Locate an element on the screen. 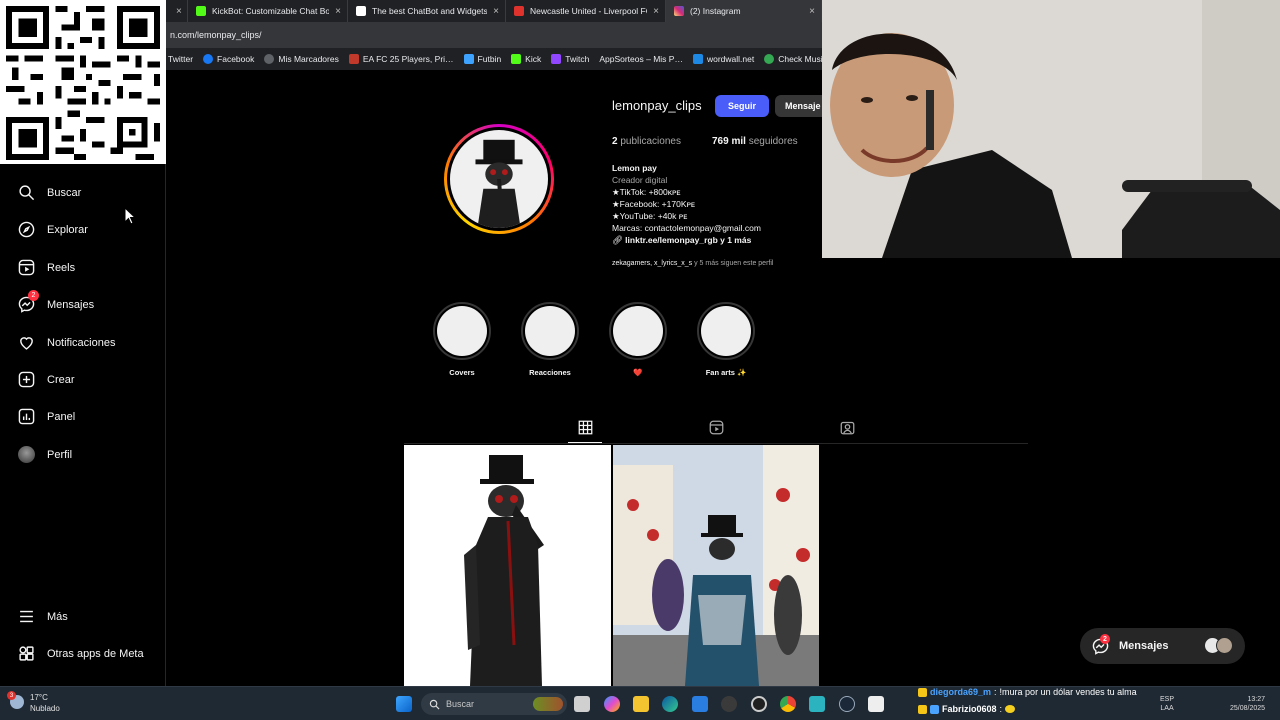 This screenshot has height=720, width=1280. copilot-icon is located at coordinates (612, 704).